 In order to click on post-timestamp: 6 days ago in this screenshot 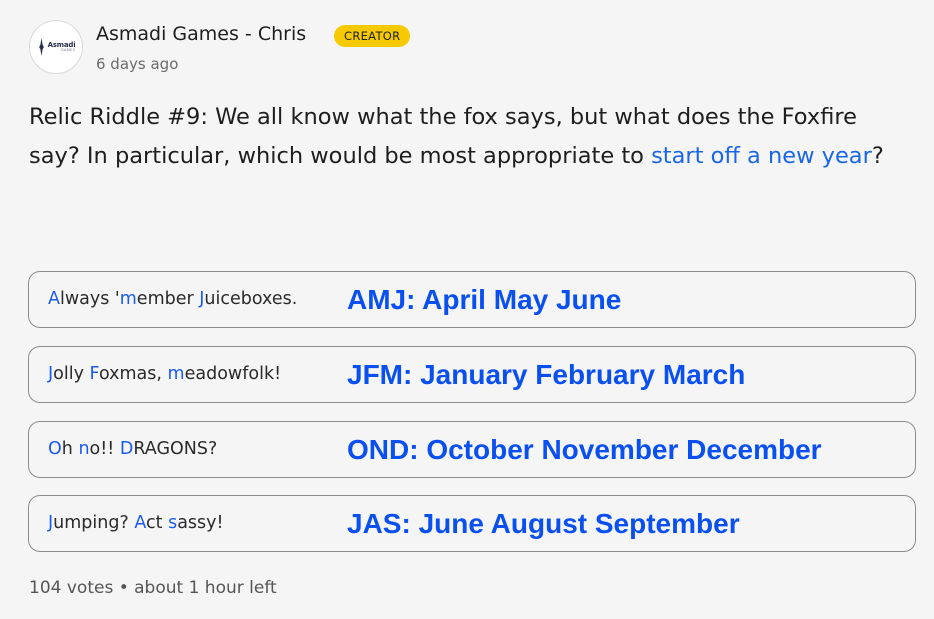, I will do `click(137, 64)`.